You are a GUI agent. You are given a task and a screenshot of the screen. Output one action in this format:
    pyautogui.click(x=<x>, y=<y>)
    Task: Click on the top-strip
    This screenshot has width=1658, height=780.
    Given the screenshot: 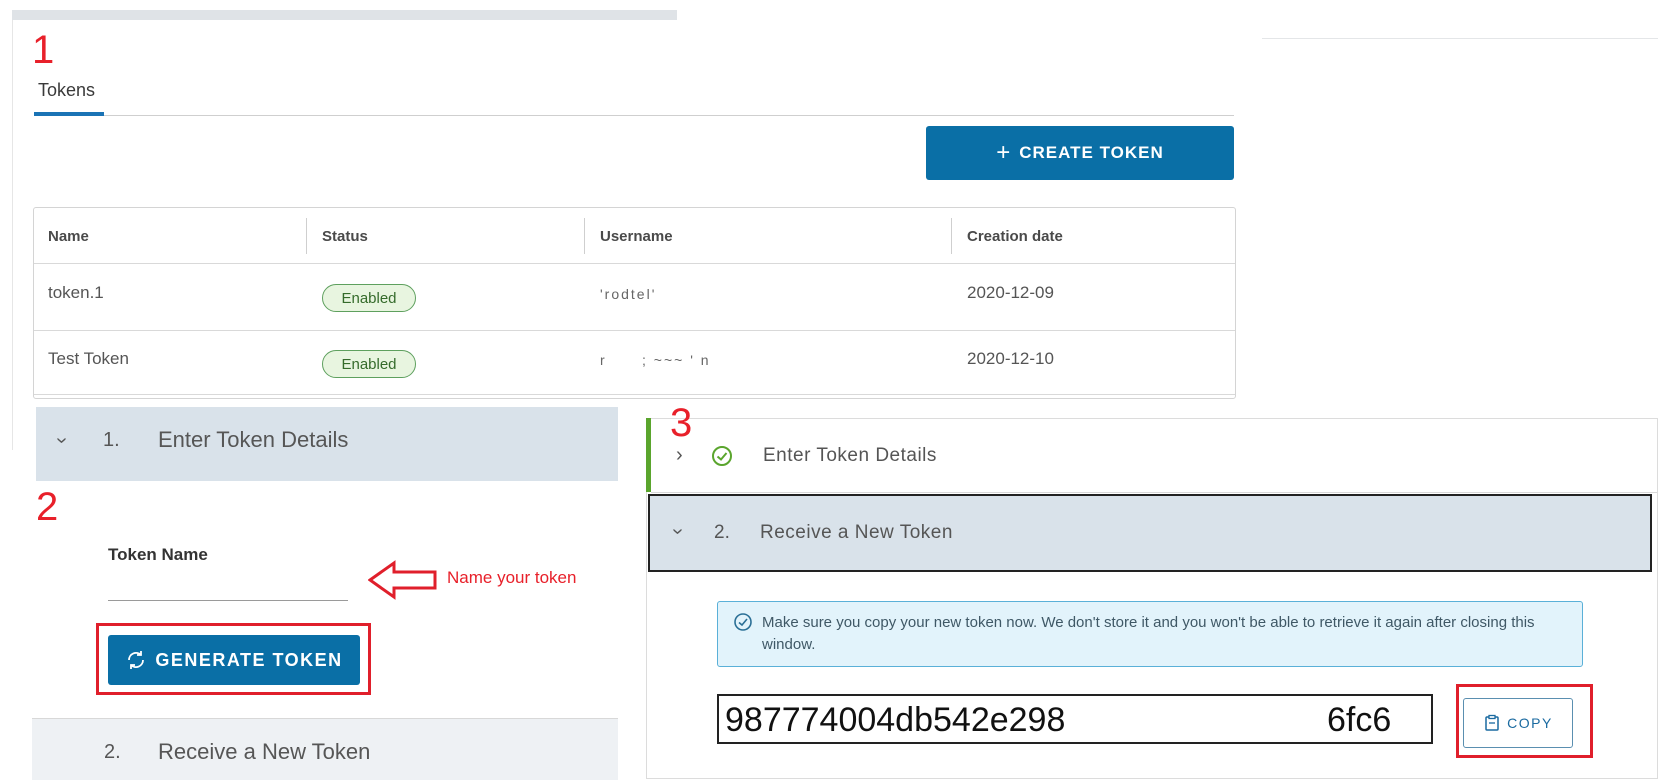 What is the action you would take?
    pyautogui.click(x=344, y=15)
    